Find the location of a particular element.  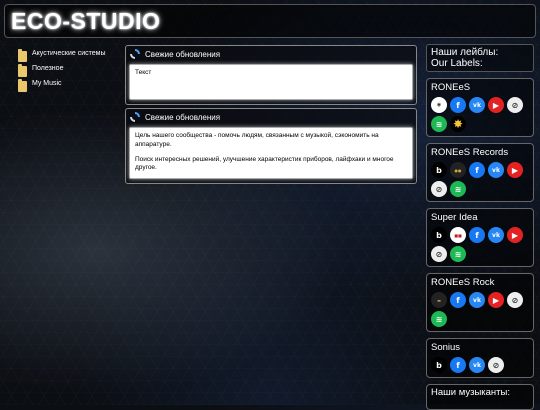

site-logo: ECO-STUDIO is located at coordinates (85, 21).